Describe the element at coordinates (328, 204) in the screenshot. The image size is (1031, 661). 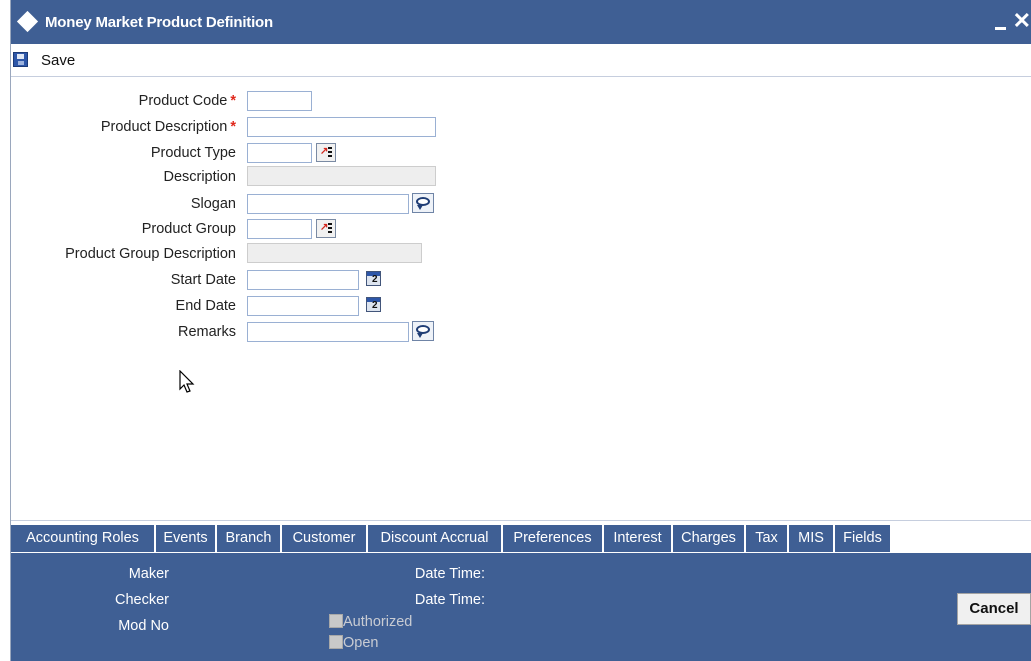
I see `slogan-input` at that location.